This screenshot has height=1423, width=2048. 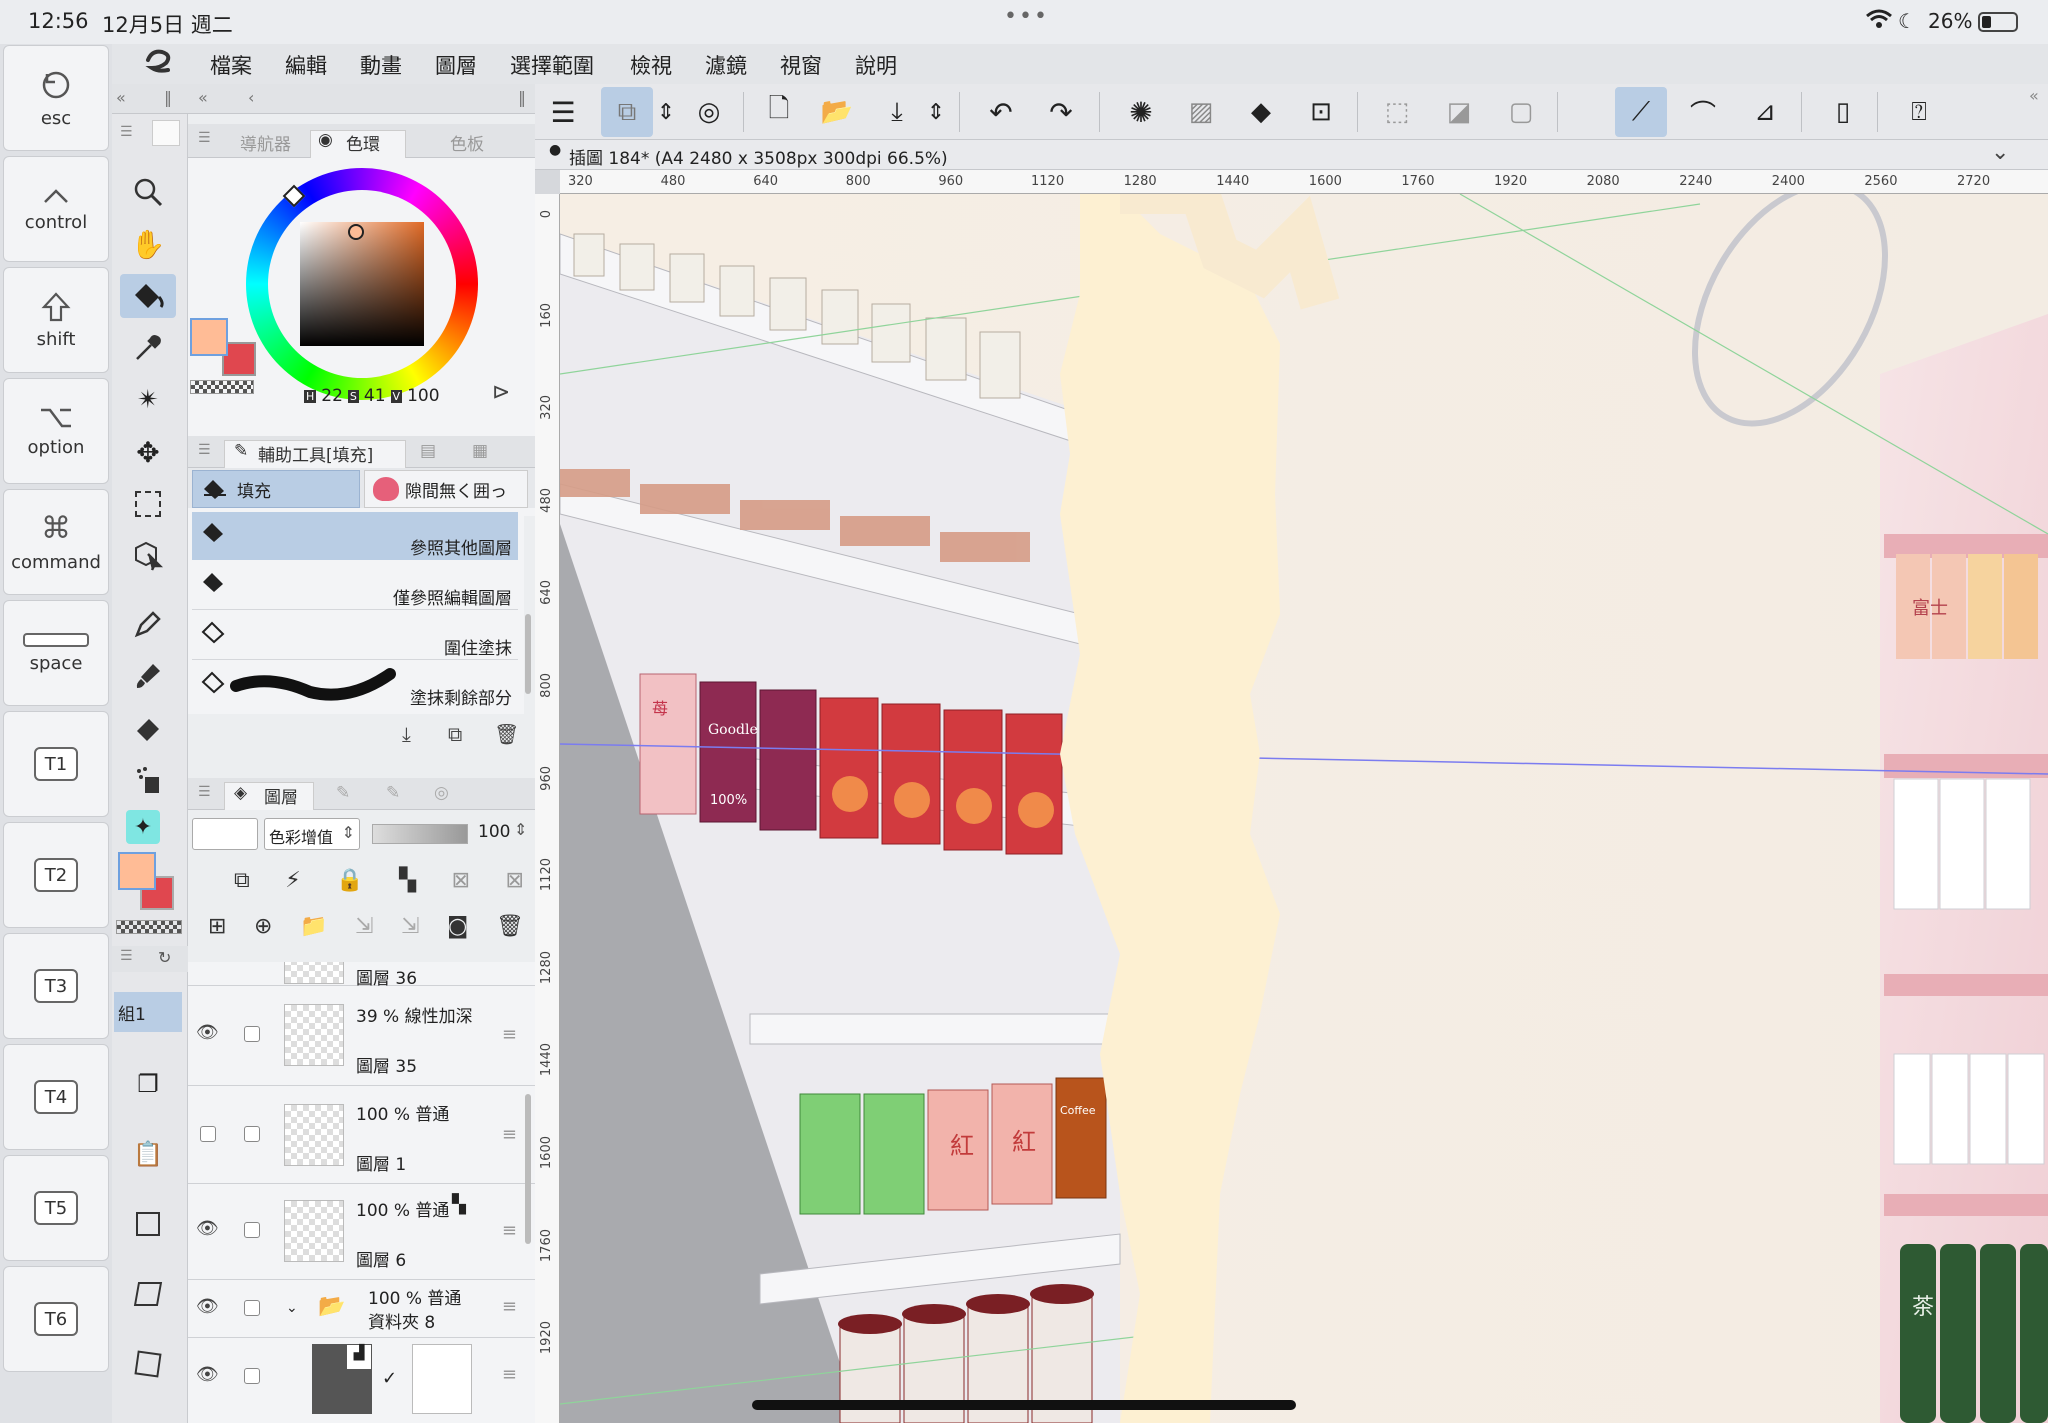 I want to click on mesh-transform-button, so click(x=148, y=1364).